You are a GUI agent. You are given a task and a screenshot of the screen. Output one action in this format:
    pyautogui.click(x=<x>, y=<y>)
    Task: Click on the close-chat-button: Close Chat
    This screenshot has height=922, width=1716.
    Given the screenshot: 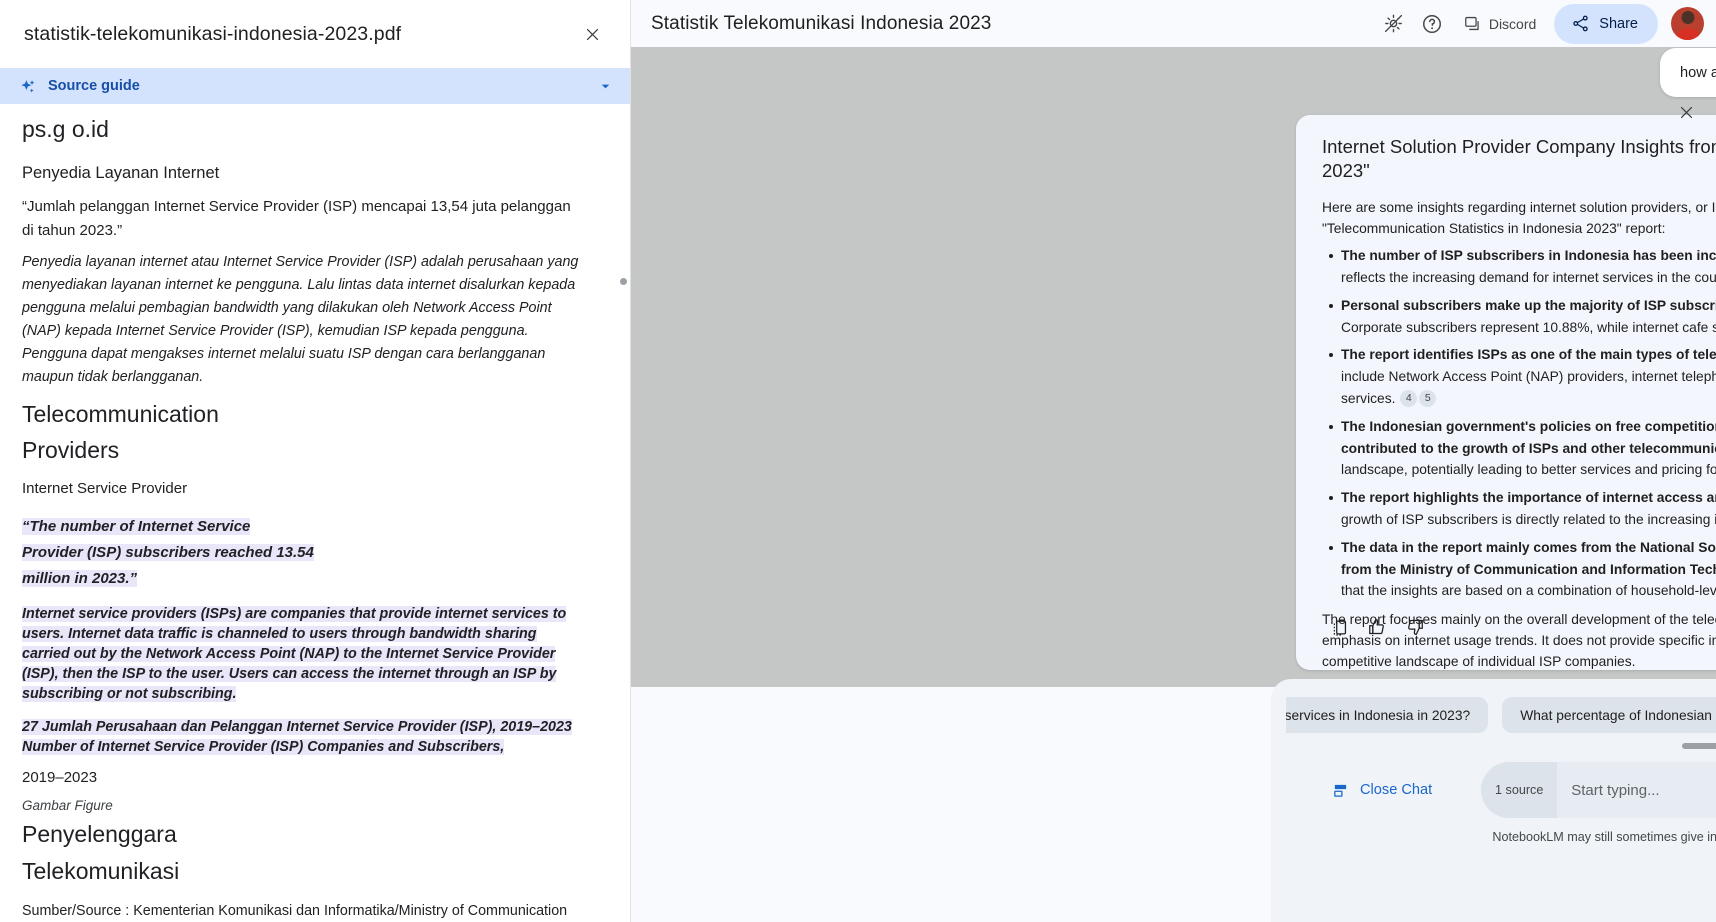 What is the action you would take?
    pyautogui.click(x=1382, y=790)
    